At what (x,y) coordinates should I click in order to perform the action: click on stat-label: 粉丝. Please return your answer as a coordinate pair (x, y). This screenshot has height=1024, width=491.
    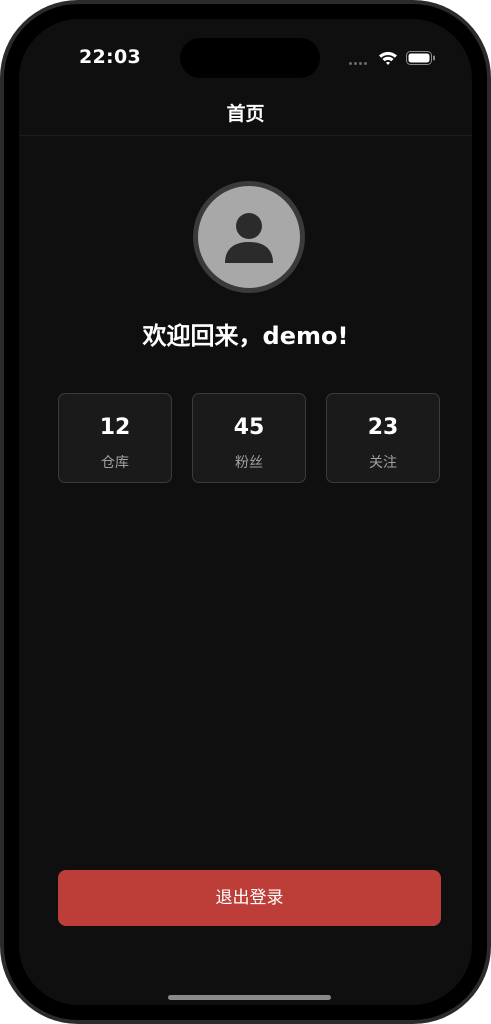
    Looking at the image, I should click on (249, 463).